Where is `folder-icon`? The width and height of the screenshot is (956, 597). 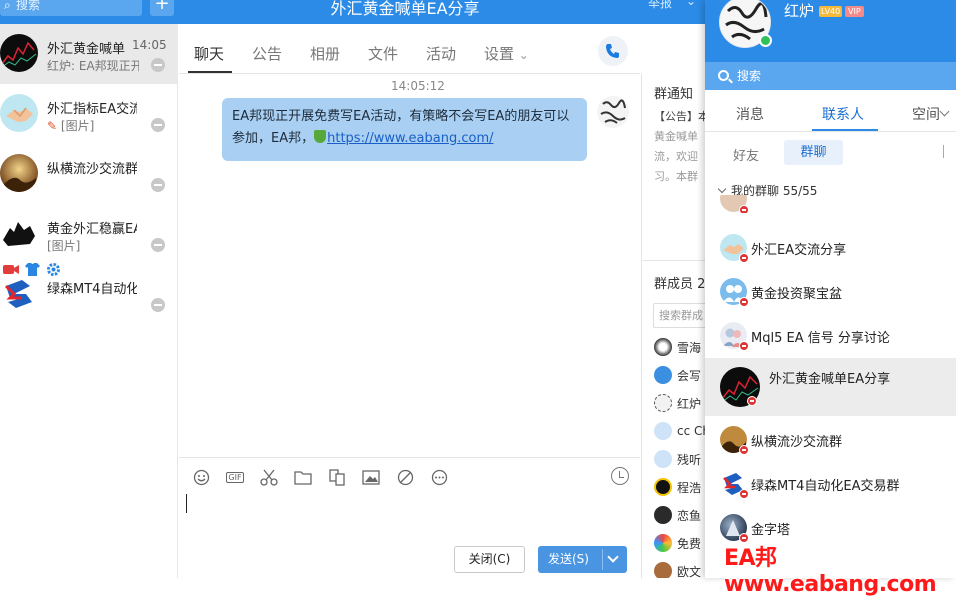
folder-icon is located at coordinates (303, 477).